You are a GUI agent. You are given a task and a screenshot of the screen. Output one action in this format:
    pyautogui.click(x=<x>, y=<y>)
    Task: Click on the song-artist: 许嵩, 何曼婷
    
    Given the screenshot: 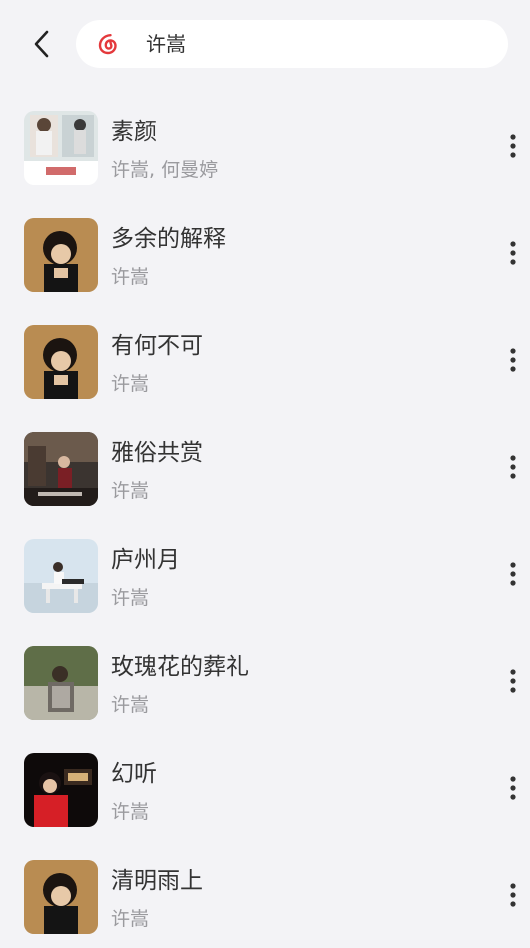 What is the action you would take?
    pyautogui.click(x=165, y=170)
    